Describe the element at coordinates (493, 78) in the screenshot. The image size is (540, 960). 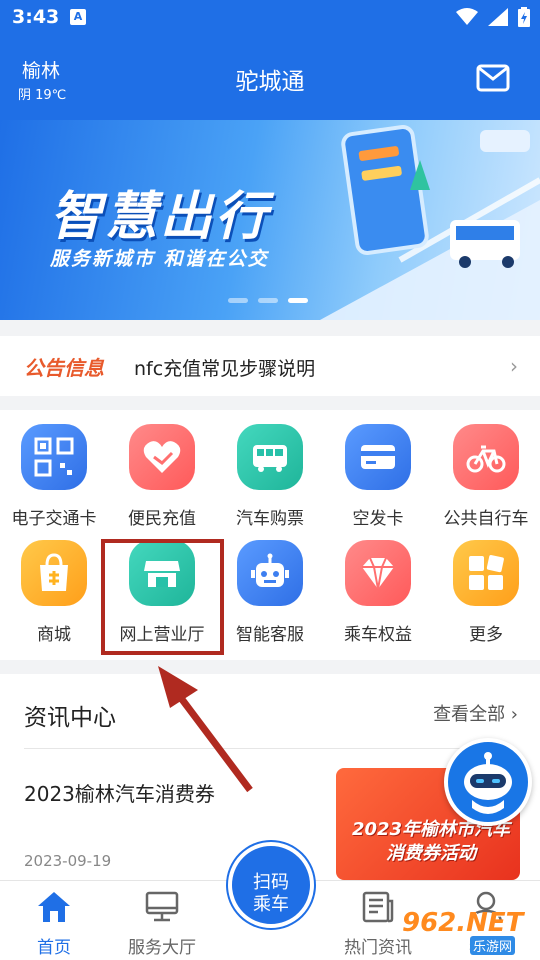
I see `mail-icon` at that location.